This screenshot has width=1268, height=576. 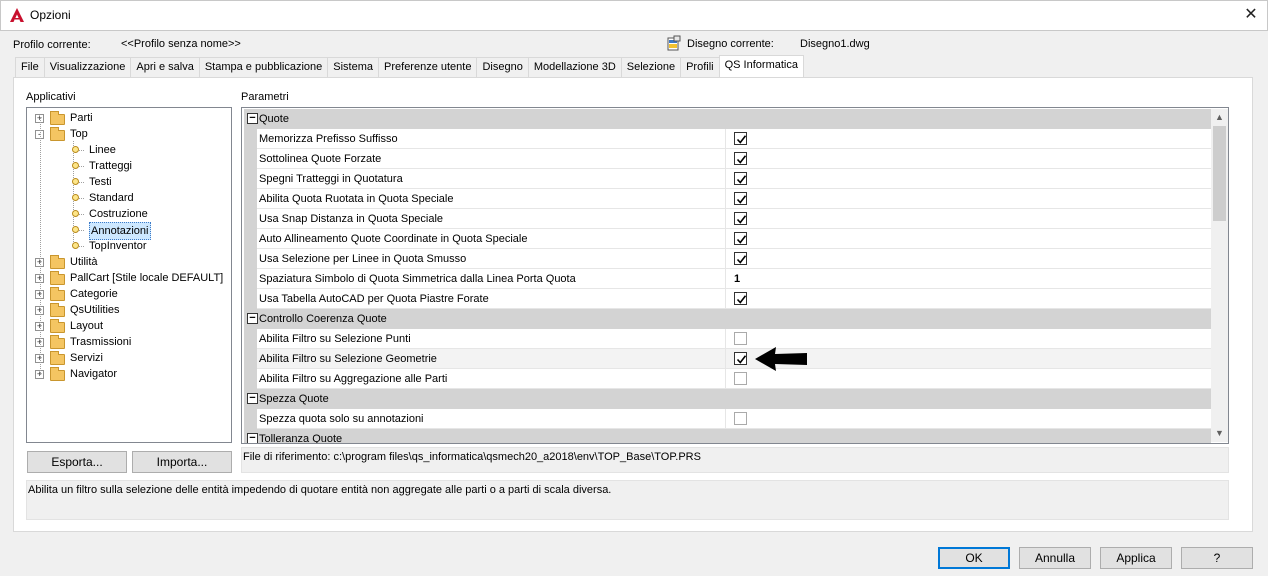 What do you see at coordinates (101, 342) in the screenshot?
I see `tree-item-label: Trasmissioni` at bounding box center [101, 342].